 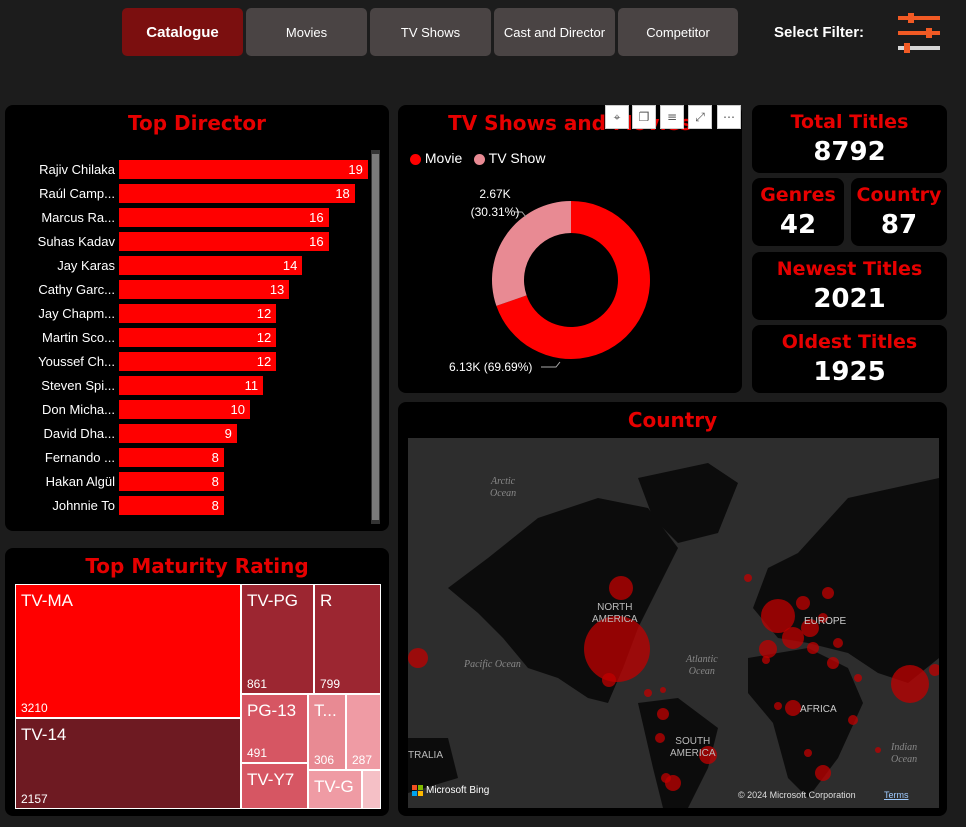 I want to click on director-row: Steven Spi... 11, so click(x=185, y=385).